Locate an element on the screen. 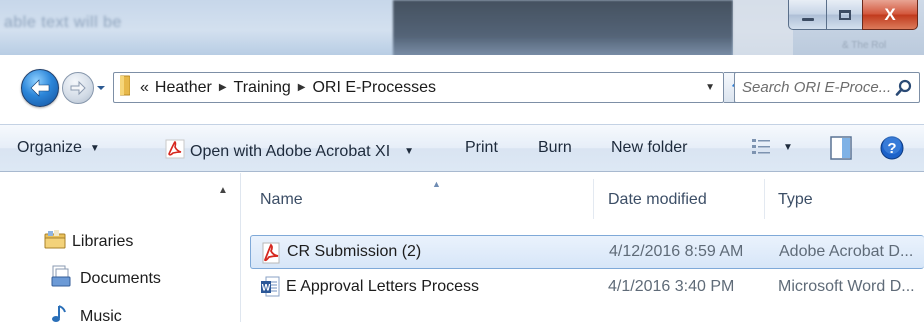  organize-label: Organize is located at coordinates (49, 147).